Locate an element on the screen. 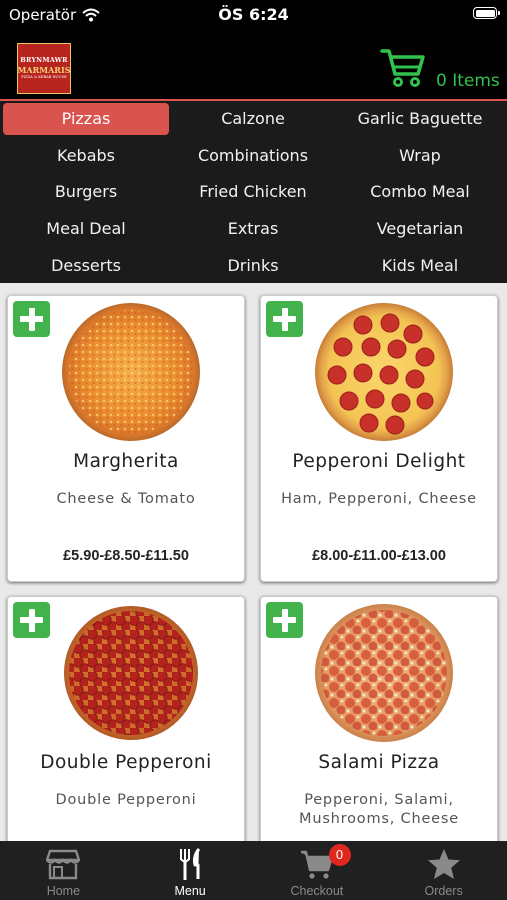  logo-line-1: BRYNMAWR is located at coordinates (44, 60).